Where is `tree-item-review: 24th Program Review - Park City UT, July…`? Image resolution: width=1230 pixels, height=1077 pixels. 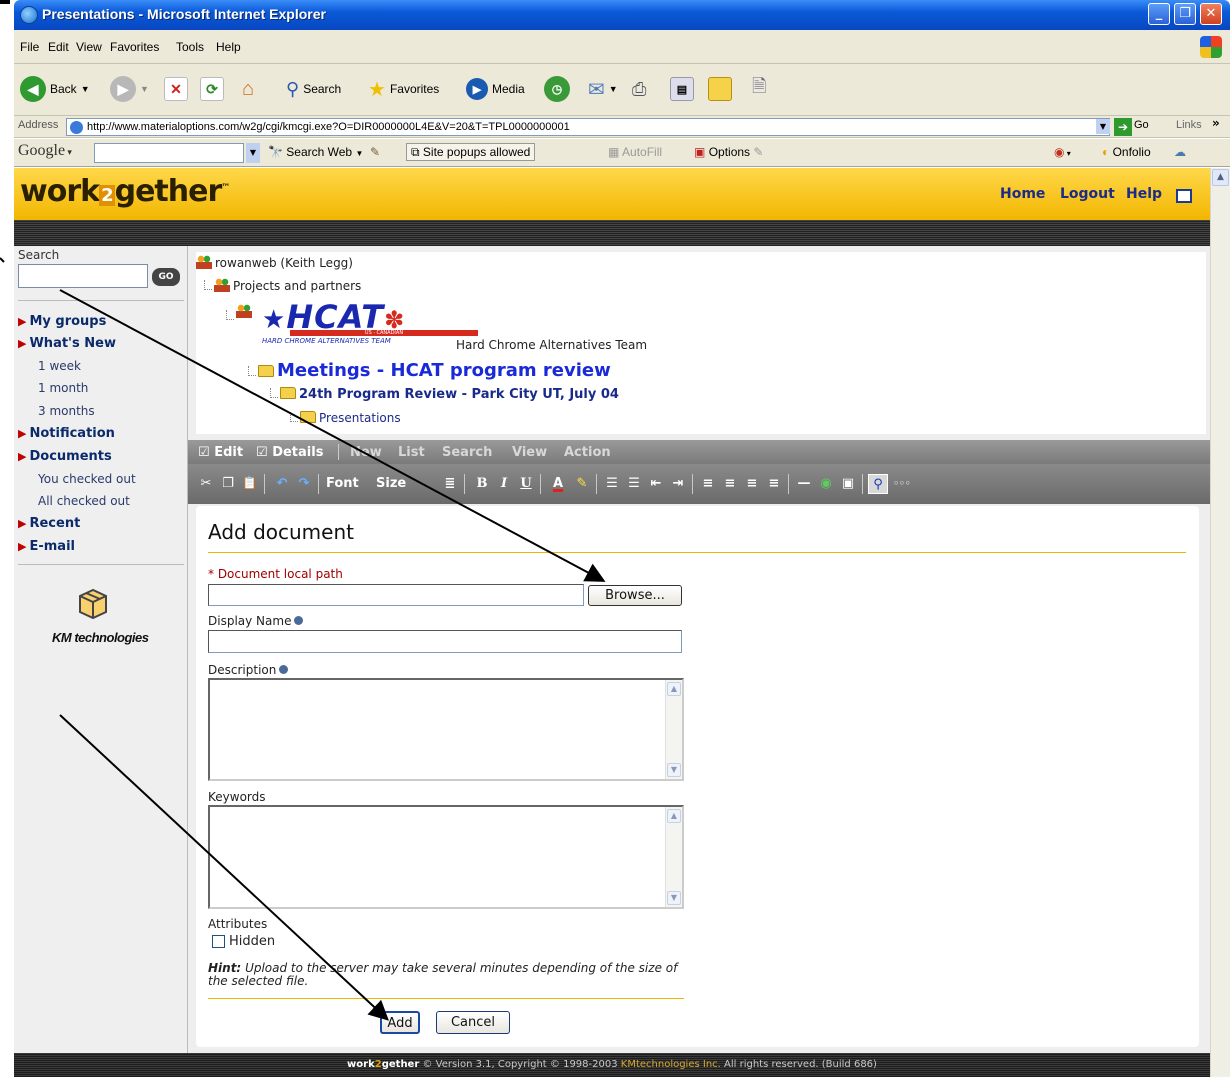 tree-item-review: 24th Program Review - Park City UT, July… is located at coordinates (444, 394).